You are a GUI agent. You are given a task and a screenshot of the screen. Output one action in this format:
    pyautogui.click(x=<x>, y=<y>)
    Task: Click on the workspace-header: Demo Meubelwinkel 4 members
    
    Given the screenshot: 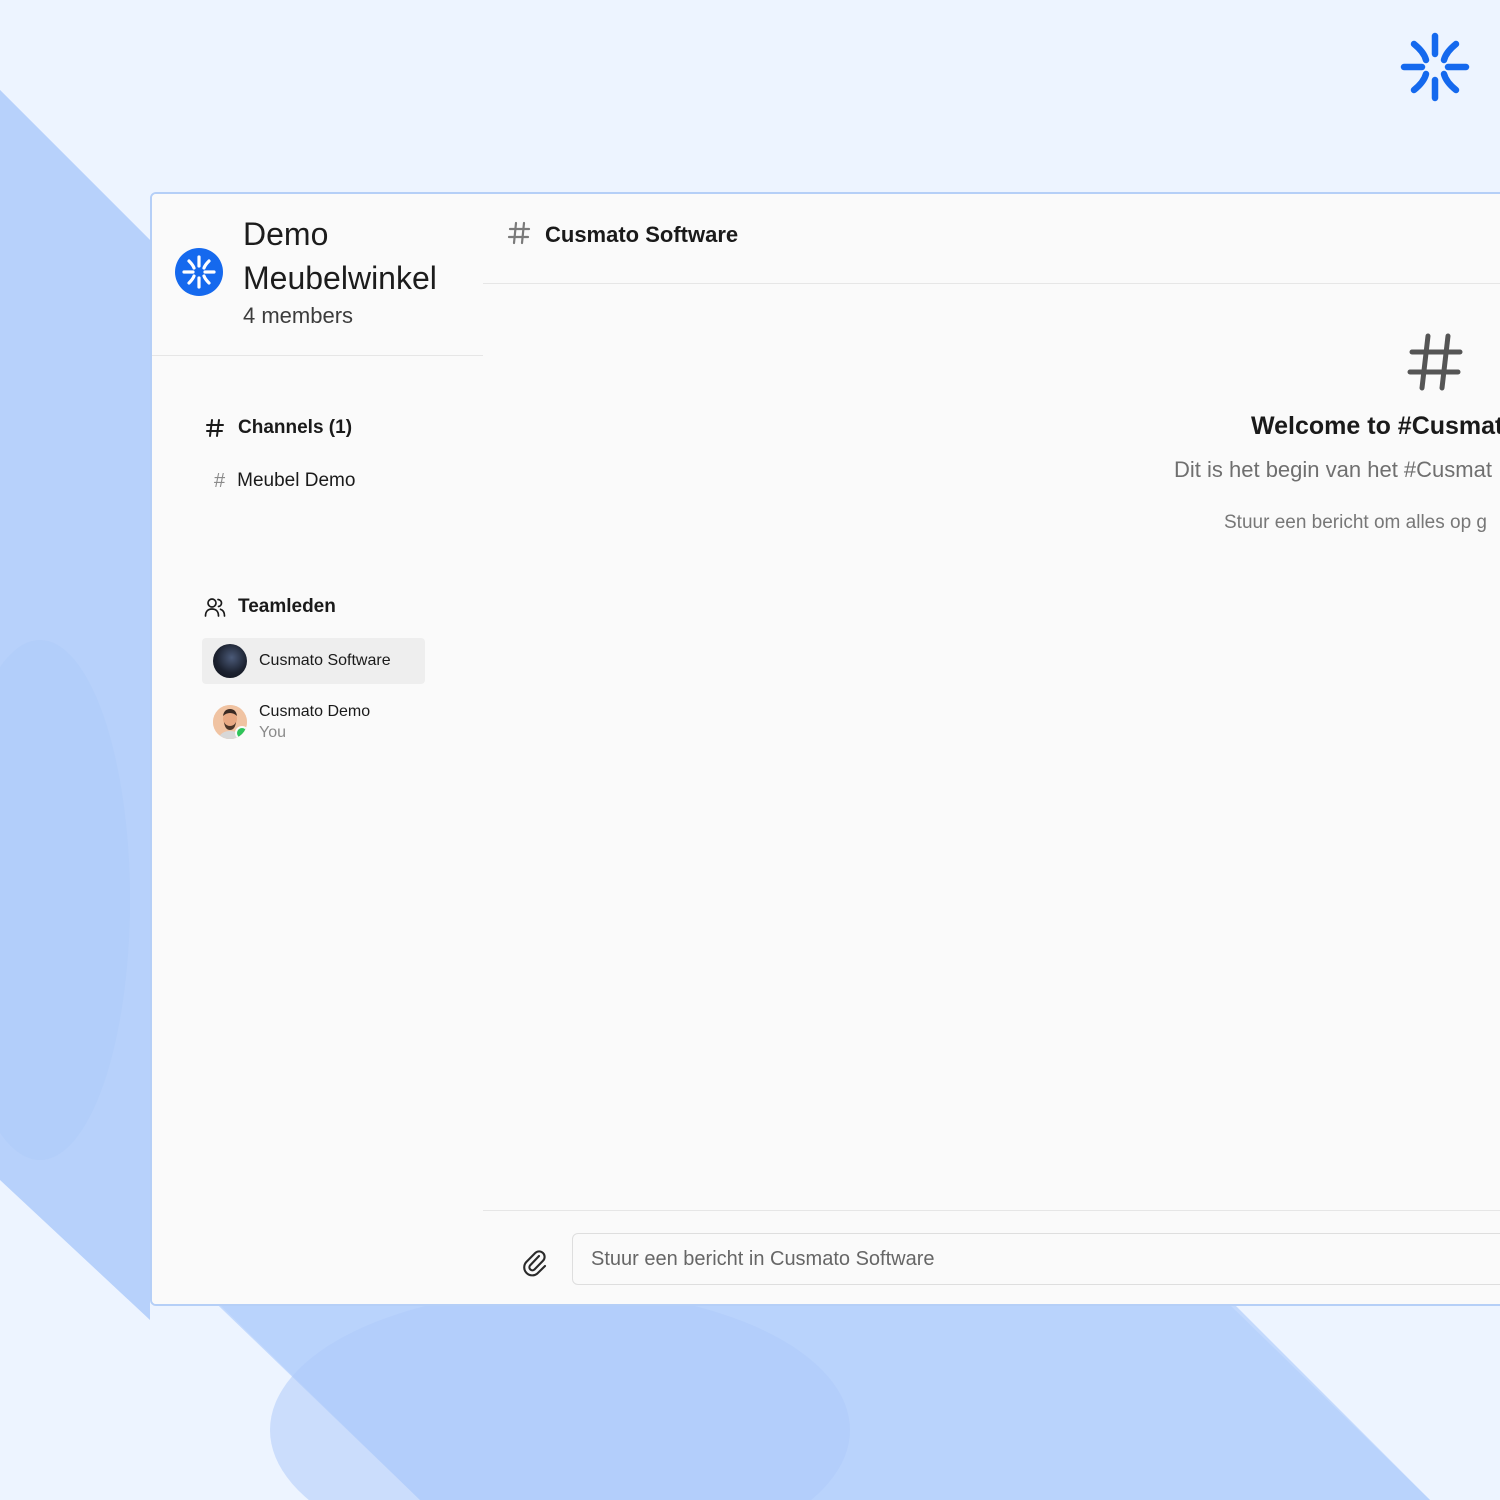 What is the action you would take?
    pyautogui.click(x=317, y=275)
    